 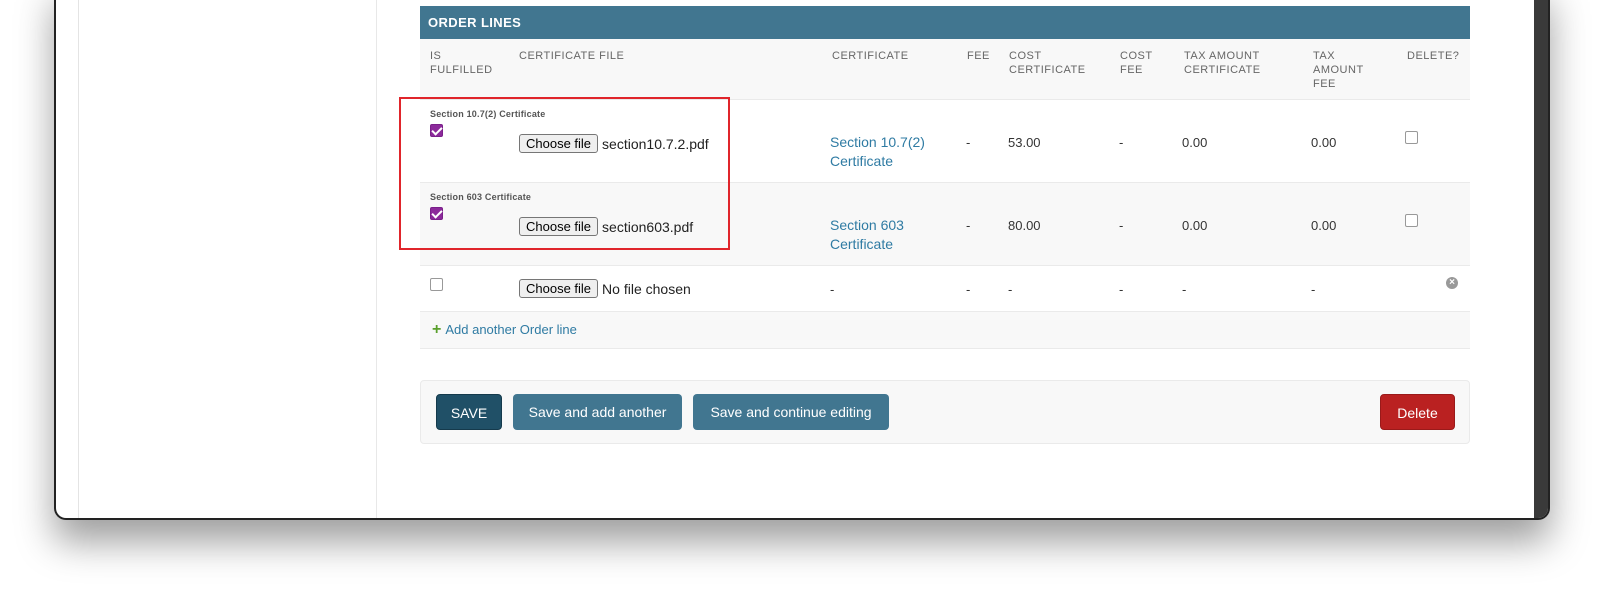 What do you see at coordinates (1452, 283) in the screenshot?
I see `remove-circle-icon: ×` at bounding box center [1452, 283].